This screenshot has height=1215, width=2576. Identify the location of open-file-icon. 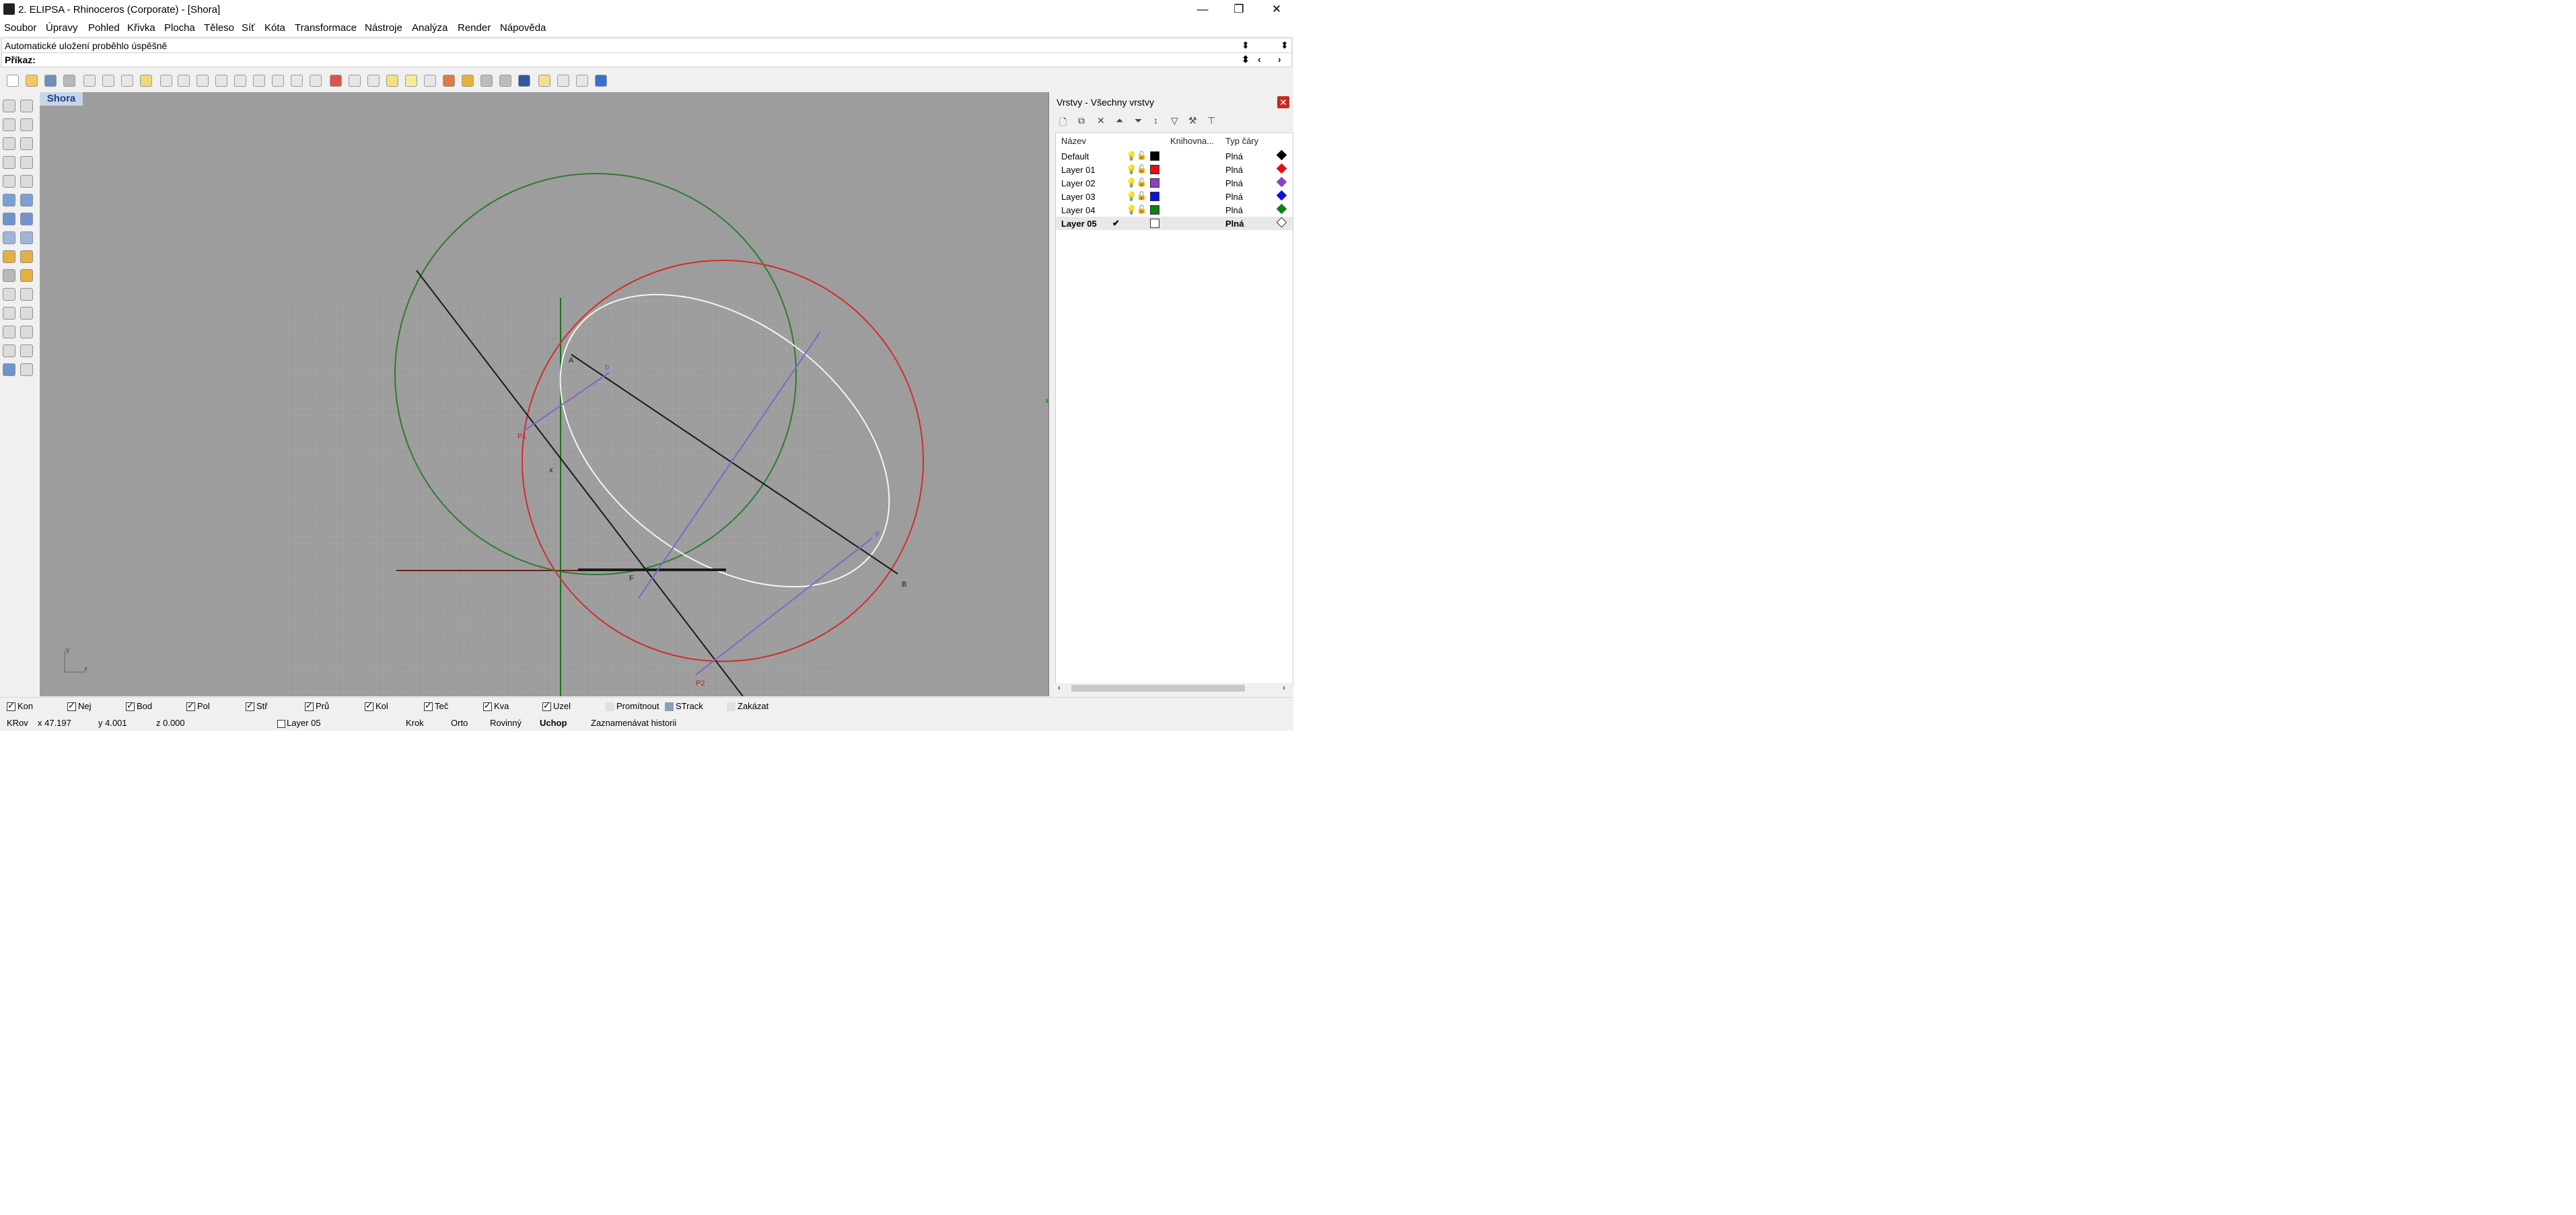
(32, 81).